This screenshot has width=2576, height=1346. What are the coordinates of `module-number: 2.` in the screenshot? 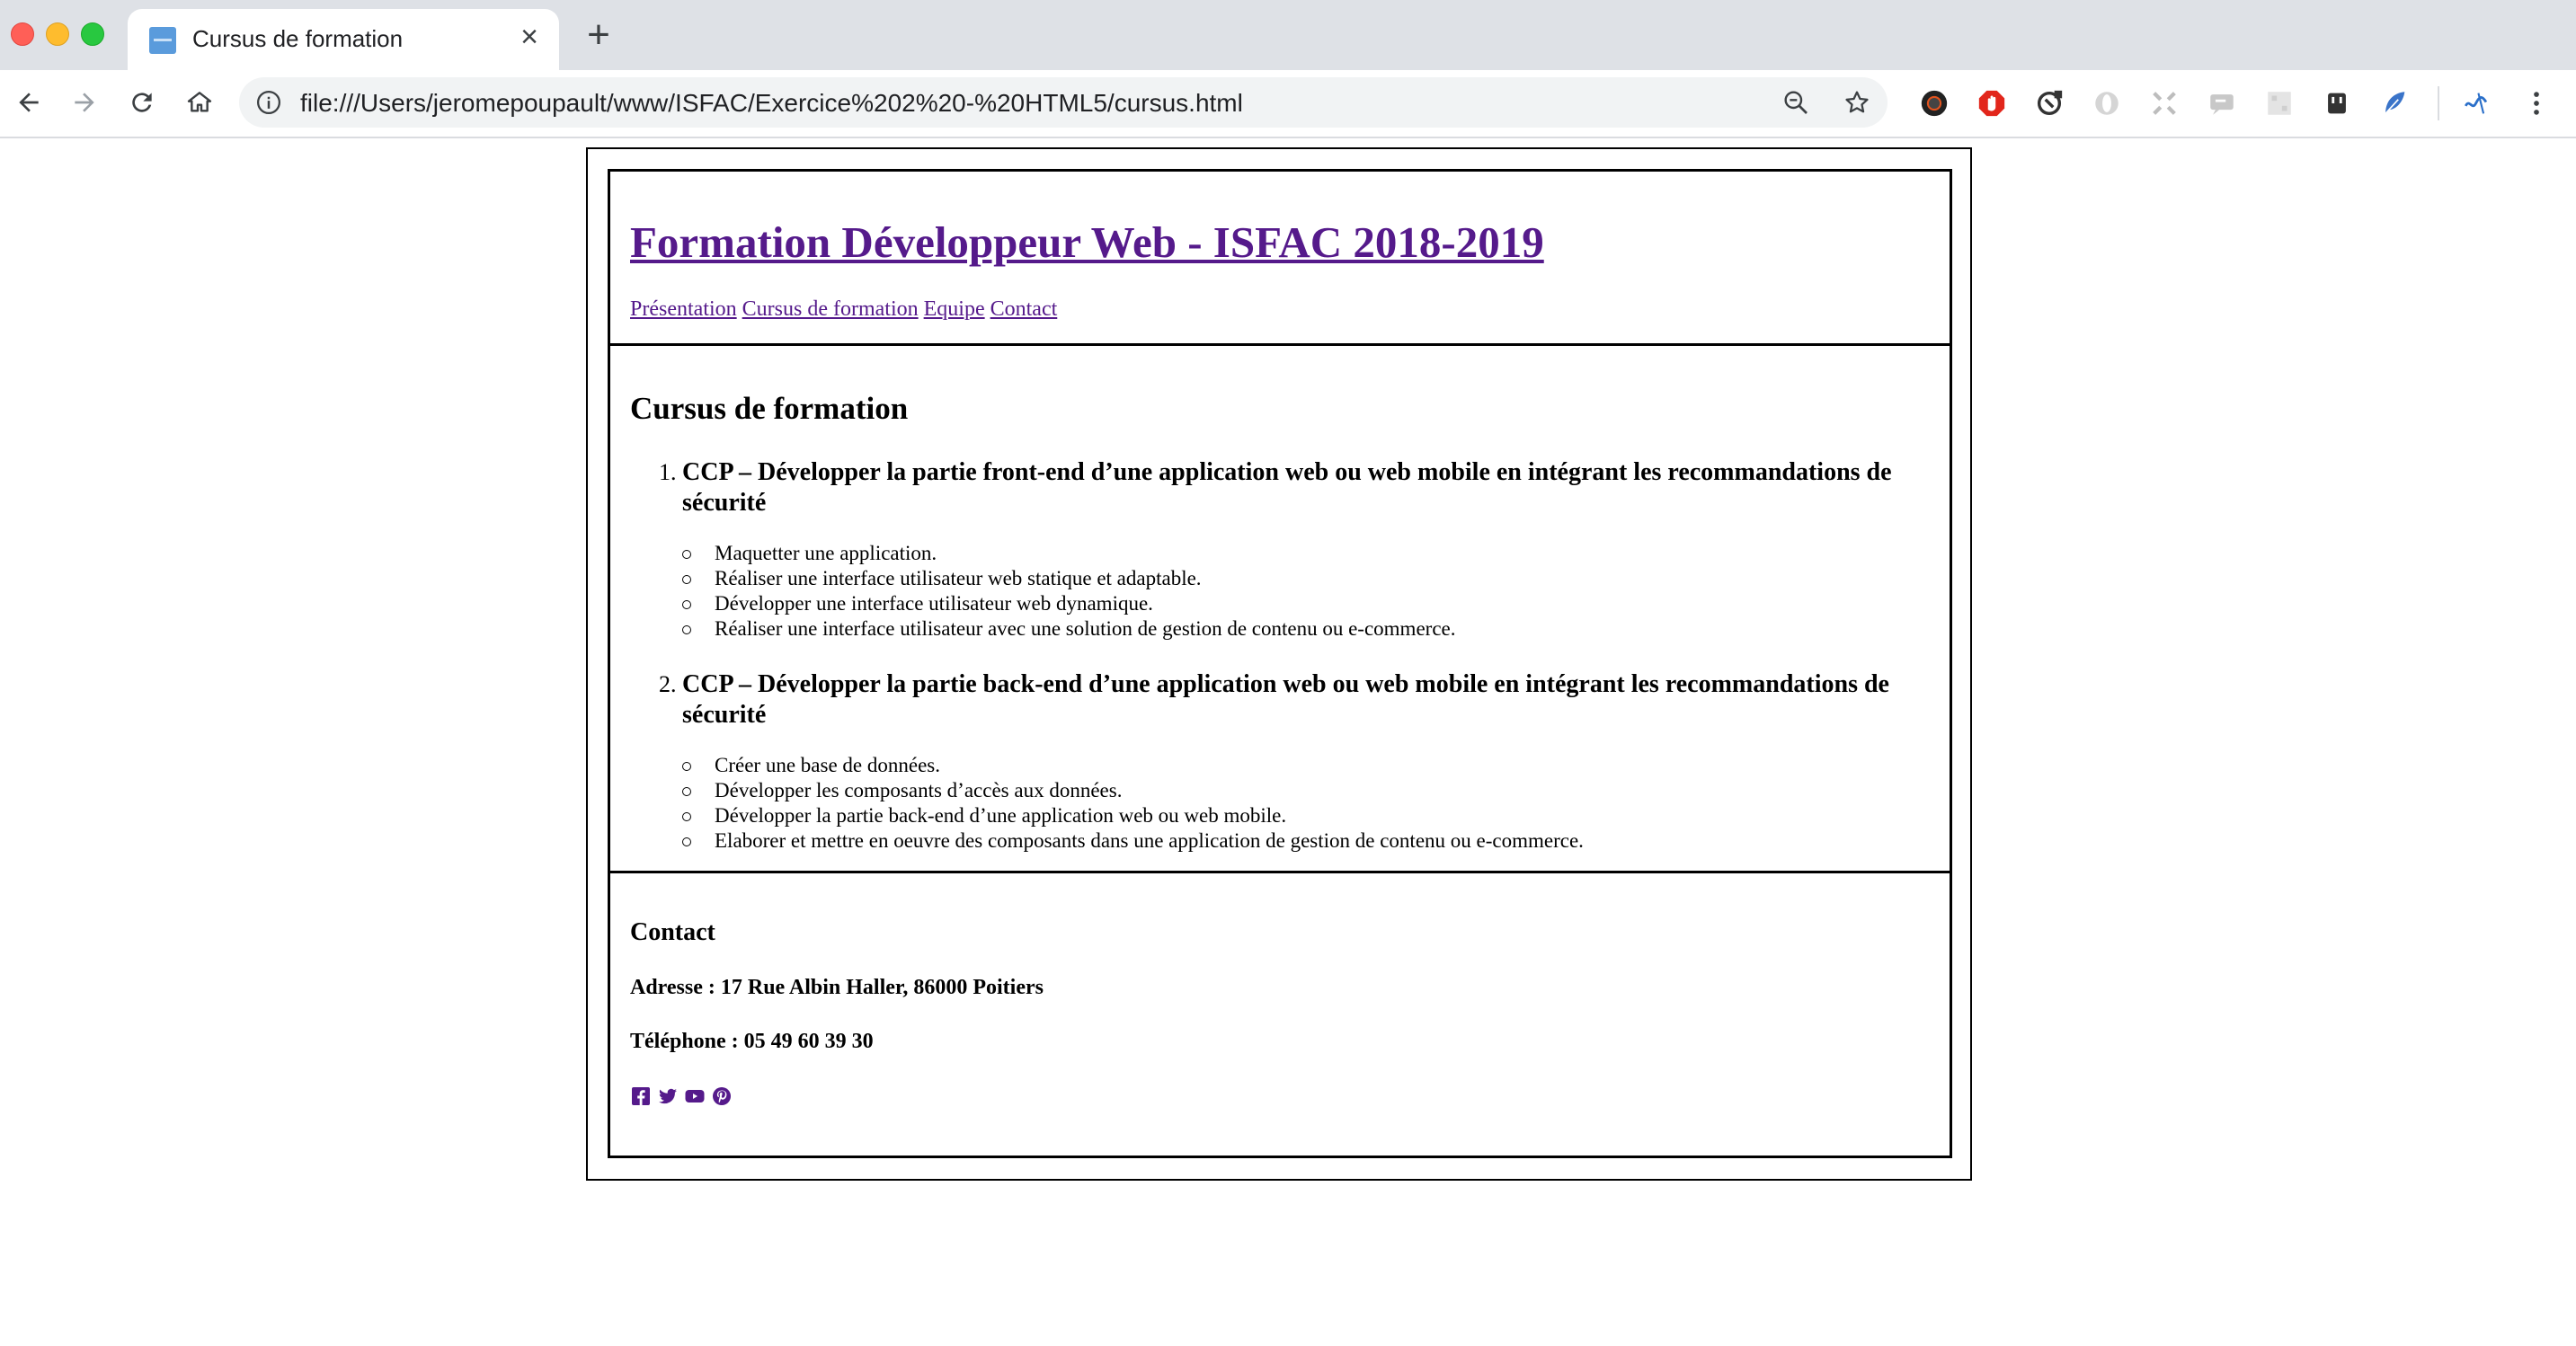 It's located at (668, 684).